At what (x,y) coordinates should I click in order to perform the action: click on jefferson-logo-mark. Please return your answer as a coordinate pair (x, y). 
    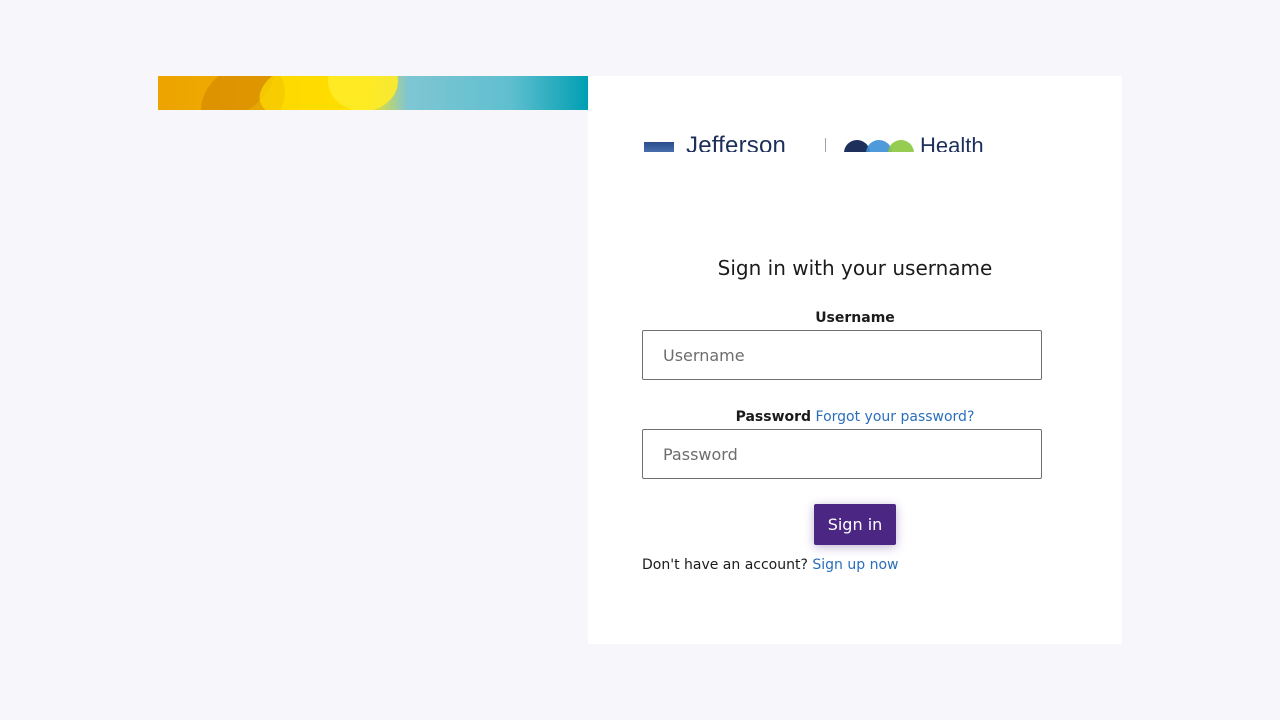
    Looking at the image, I should click on (659, 147).